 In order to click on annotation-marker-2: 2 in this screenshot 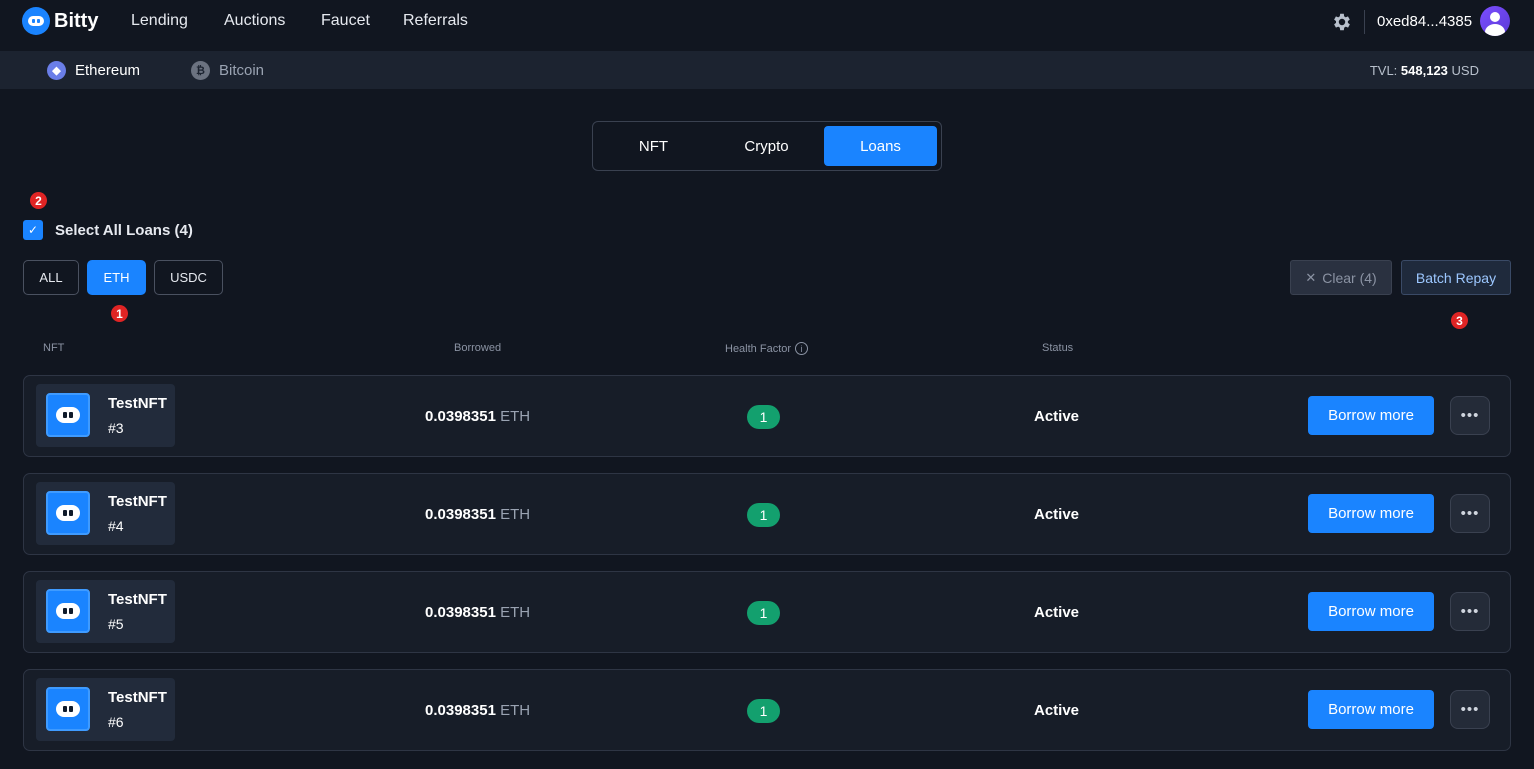, I will do `click(38, 200)`.